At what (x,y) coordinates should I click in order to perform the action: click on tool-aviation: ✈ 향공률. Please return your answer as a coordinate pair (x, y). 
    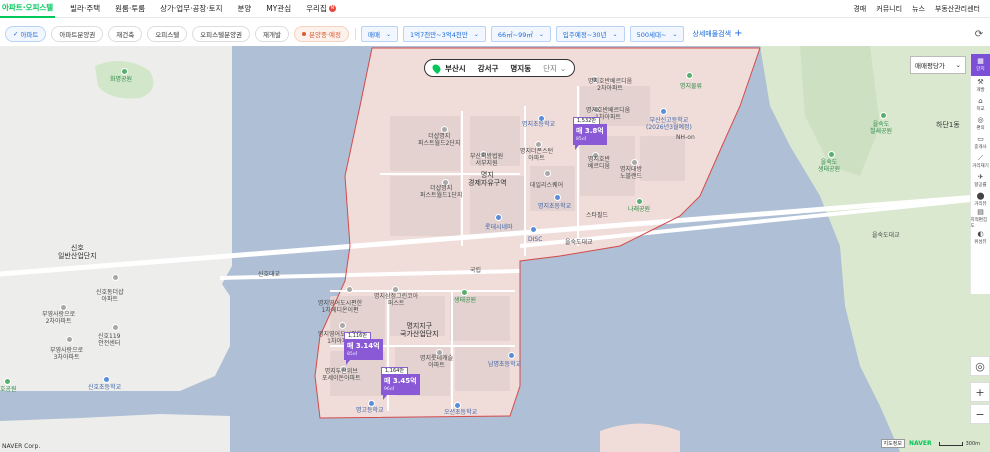
    Looking at the image, I should click on (980, 180).